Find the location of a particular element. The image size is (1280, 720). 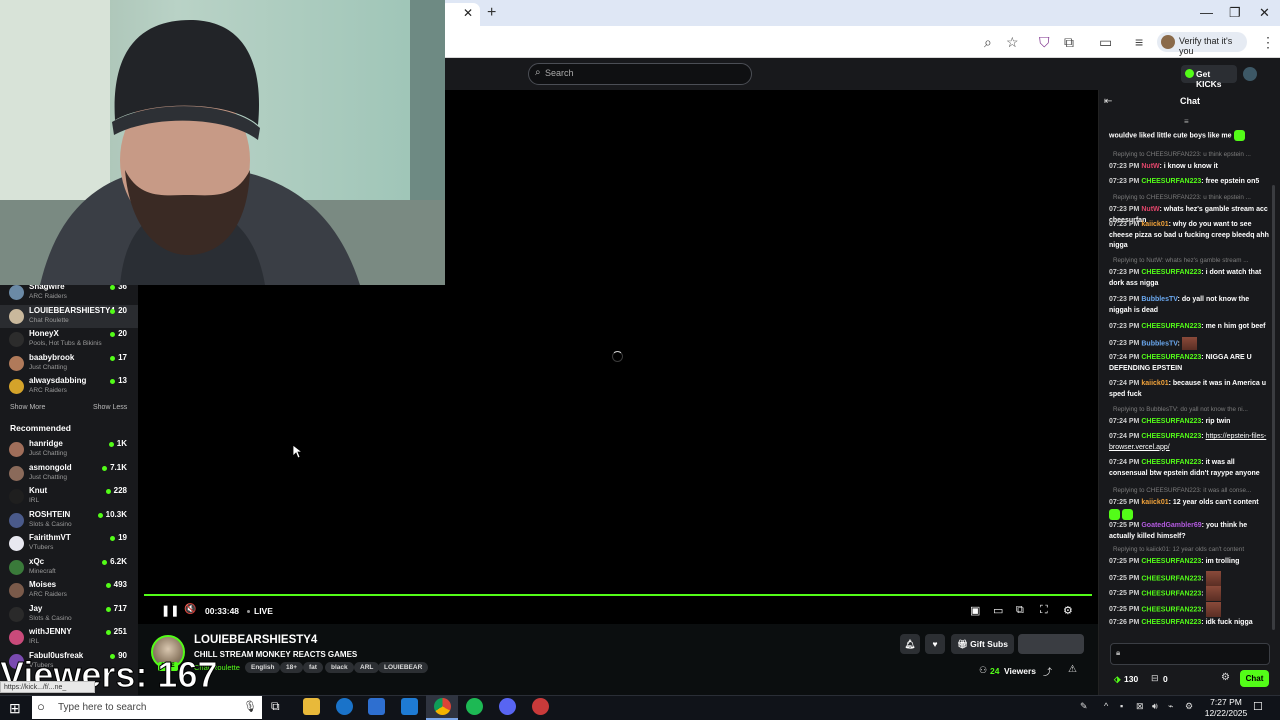

show-more-link: Show More is located at coordinates (27, 407).